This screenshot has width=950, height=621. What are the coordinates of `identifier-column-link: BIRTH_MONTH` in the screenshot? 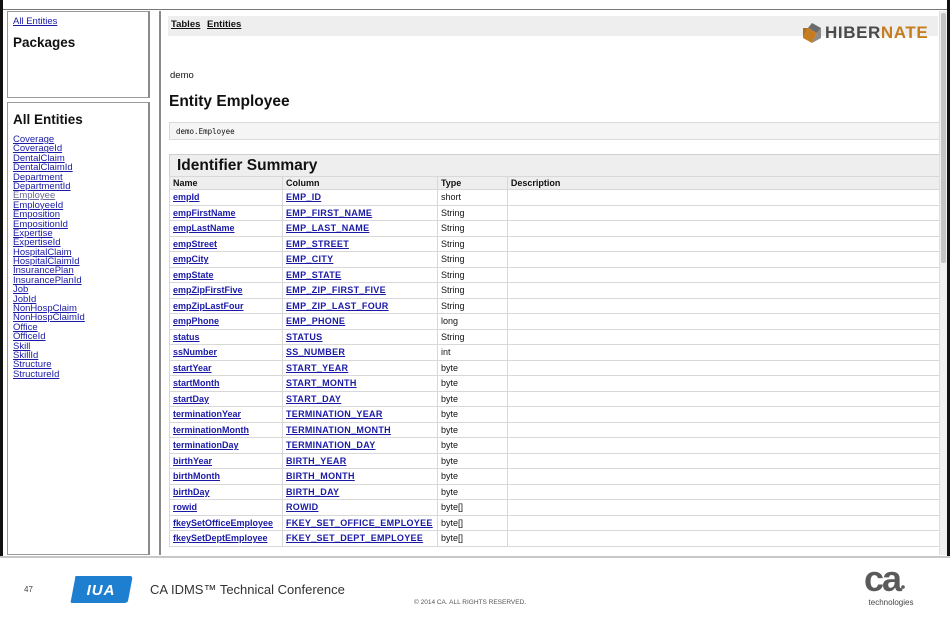 It's located at (320, 476).